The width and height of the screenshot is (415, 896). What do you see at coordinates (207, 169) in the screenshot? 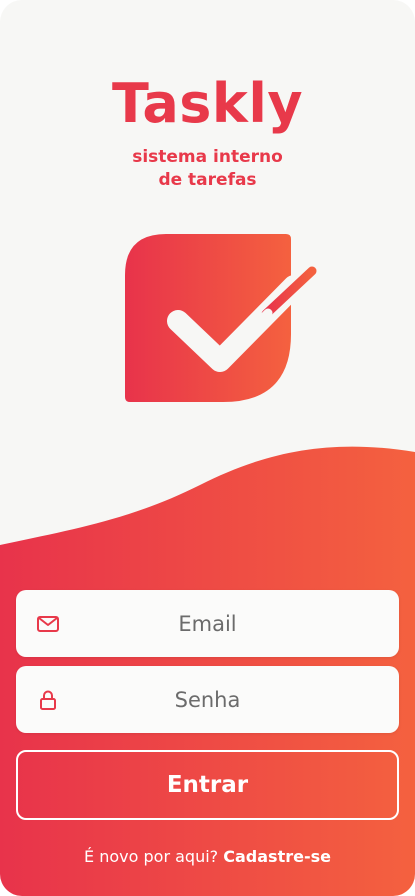
I see `app-tagline: sistema interno de tarefas` at bounding box center [207, 169].